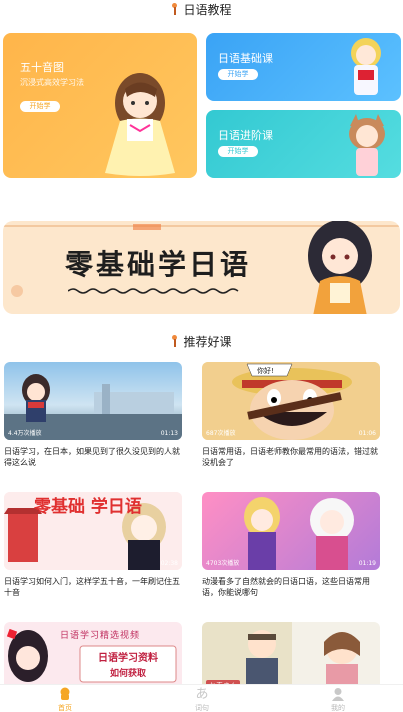  Describe the element at coordinates (286, 587) in the screenshot. I see `course-description: 动漫看多了自然就会的日语口语，这些日语常用语，你能说哪句` at that location.